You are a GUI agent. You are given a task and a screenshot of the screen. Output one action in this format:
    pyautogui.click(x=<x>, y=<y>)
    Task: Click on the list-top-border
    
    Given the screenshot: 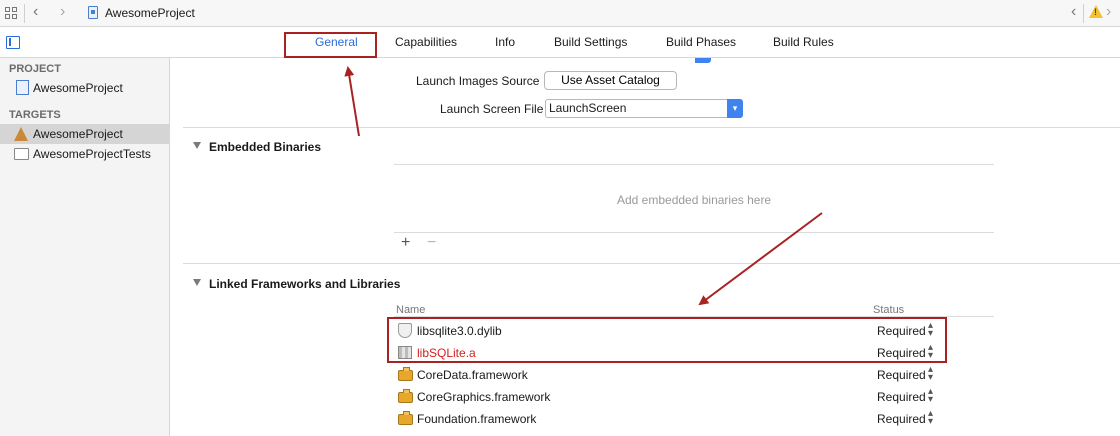 What is the action you would take?
    pyautogui.click(x=694, y=164)
    